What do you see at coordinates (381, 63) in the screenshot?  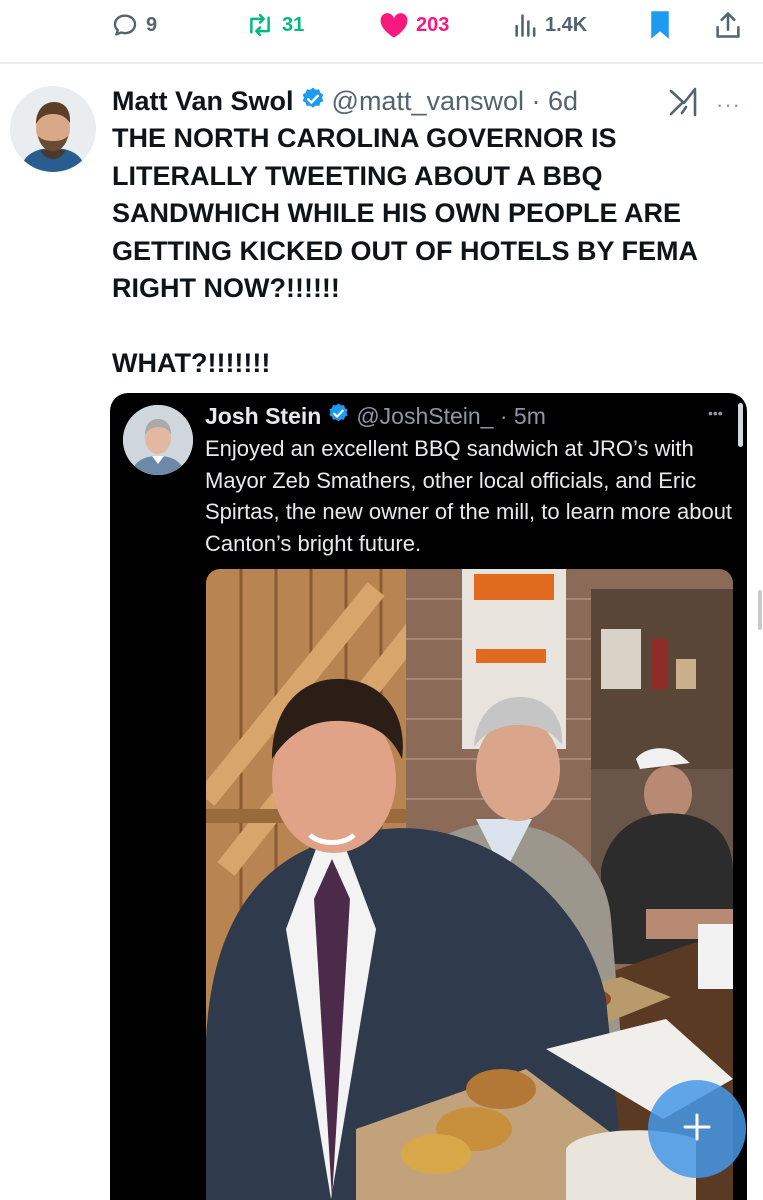 I see `section-divider` at bounding box center [381, 63].